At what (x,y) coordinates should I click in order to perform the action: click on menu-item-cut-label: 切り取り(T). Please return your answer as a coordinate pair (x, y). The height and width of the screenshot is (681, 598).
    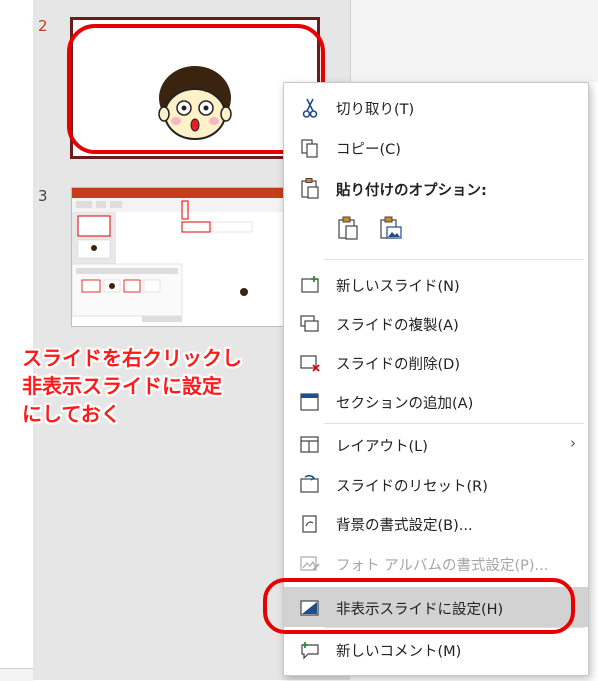
    Looking at the image, I should click on (375, 110).